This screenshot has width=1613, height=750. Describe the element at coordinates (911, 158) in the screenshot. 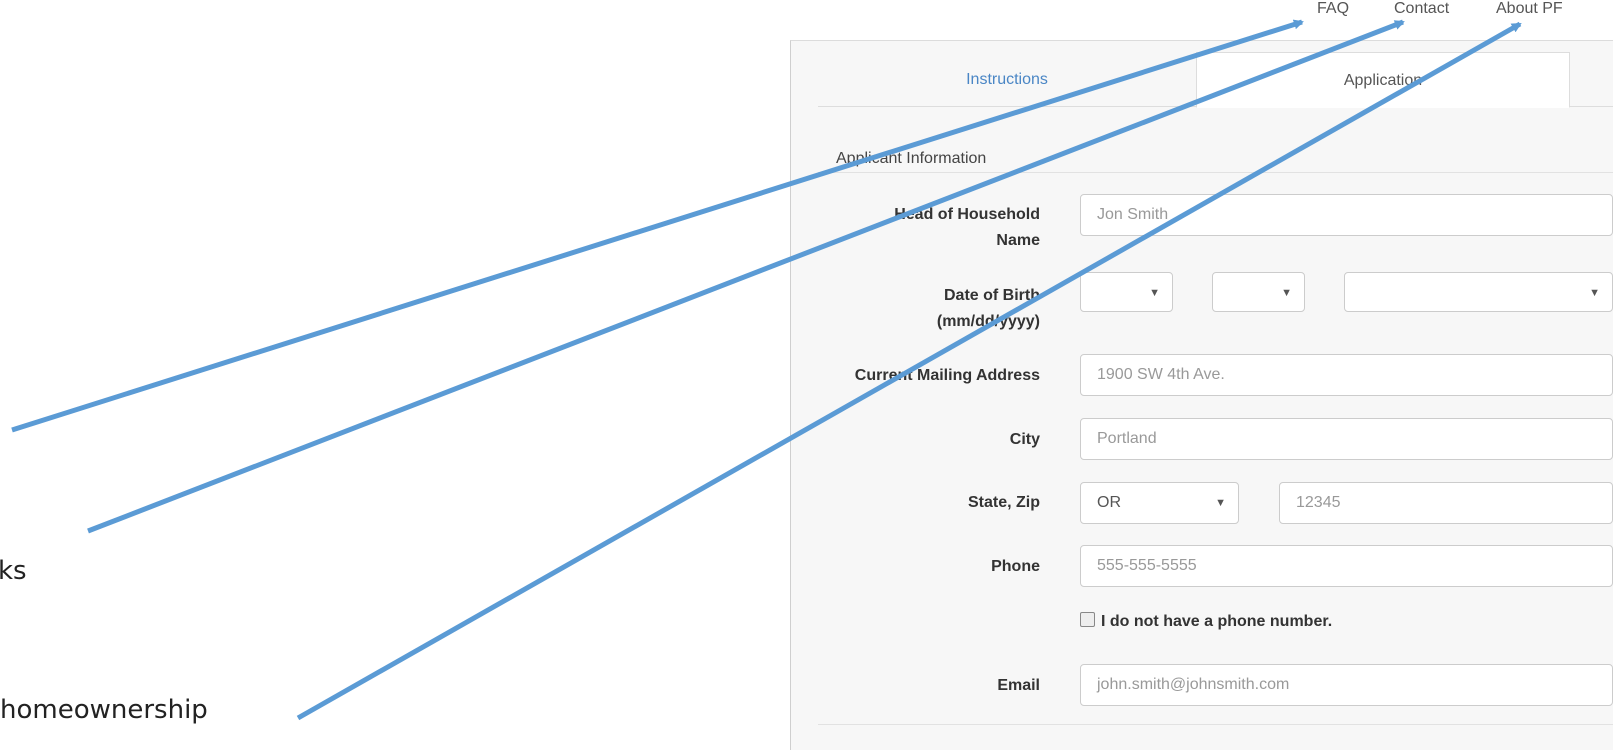

I see `section-title: Applicant Information` at that location.